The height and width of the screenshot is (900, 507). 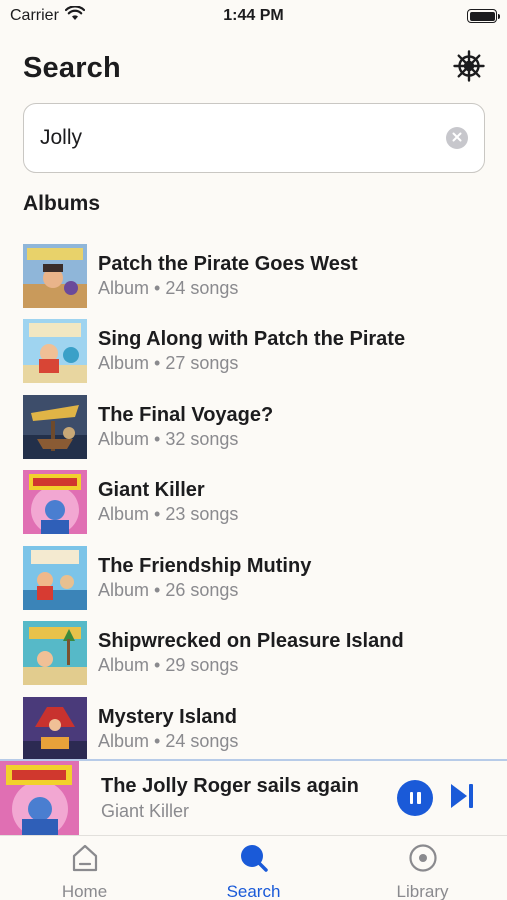 I want to click on album-subtitle: Album • 23 songs, so click(x=168, y=514).